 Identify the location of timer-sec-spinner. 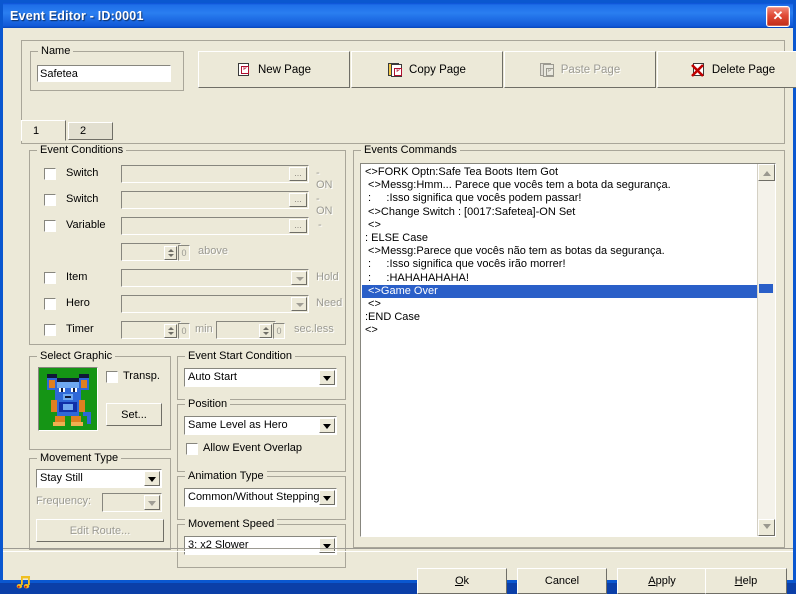
(265, 331).